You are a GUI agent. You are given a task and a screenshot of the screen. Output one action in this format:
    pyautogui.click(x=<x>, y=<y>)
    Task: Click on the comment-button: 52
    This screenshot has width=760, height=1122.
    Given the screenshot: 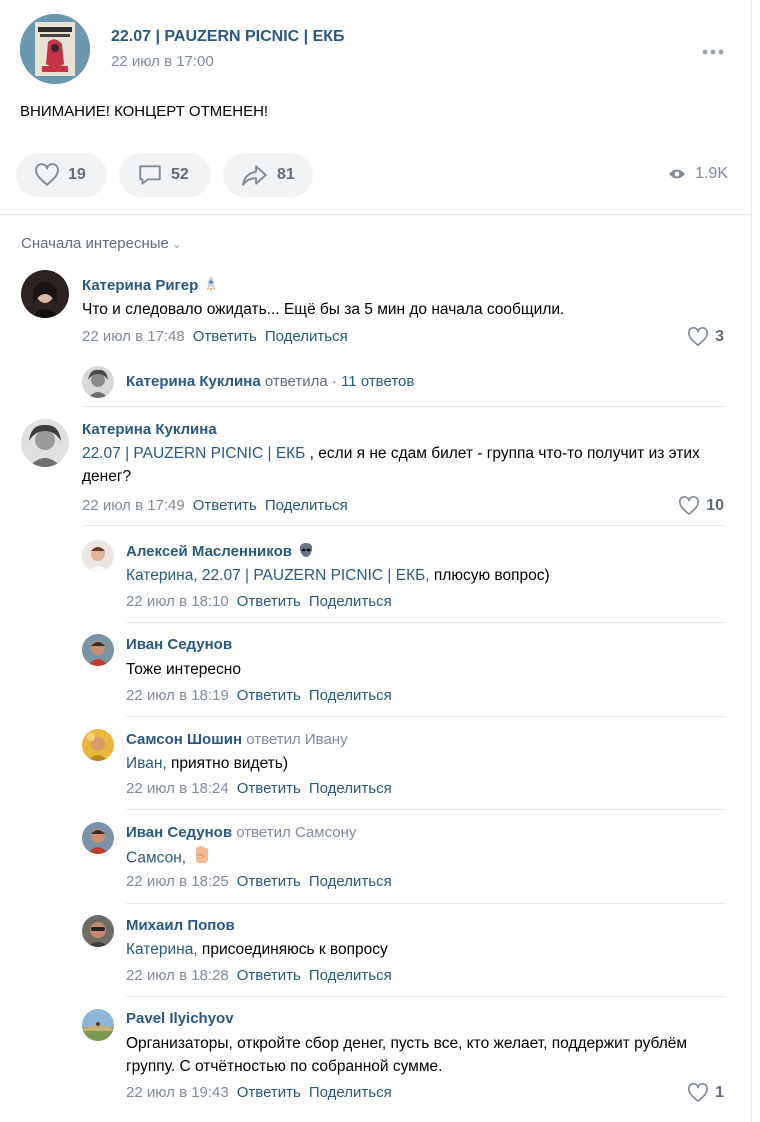 What is the action you would take?
    pyautogui.click(x=165, y=175)
    